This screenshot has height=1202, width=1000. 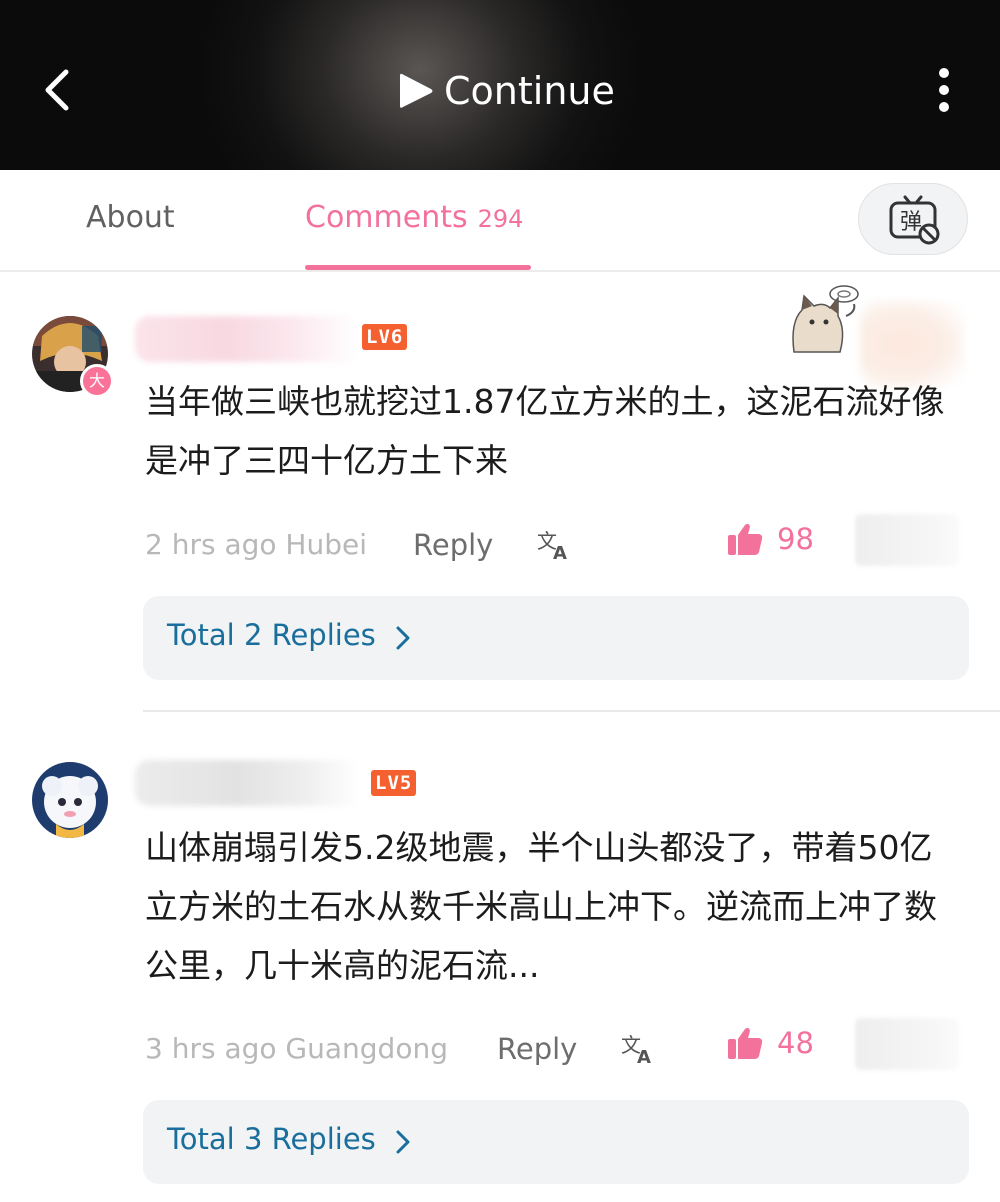 I want to click on view-replies-button: Total 3 Replies, so click(x=556, y=1142).